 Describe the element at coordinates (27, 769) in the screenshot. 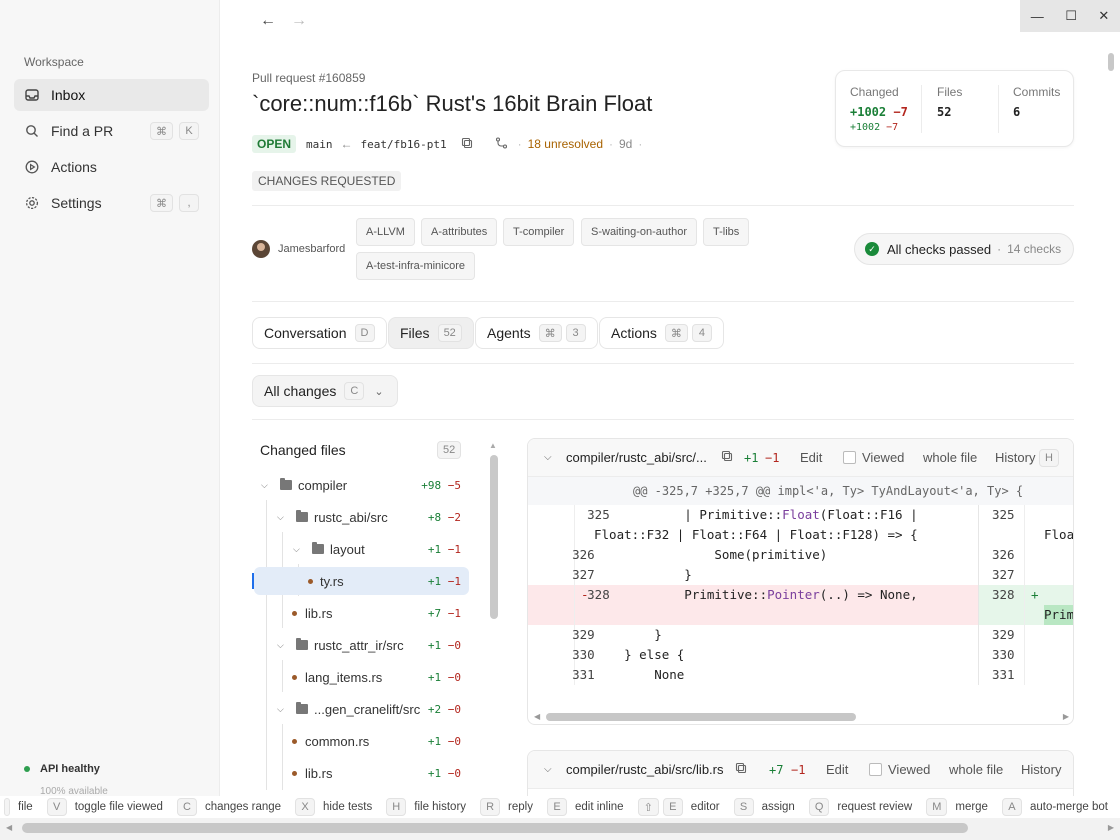

I see `status-dot-icon` at that location.